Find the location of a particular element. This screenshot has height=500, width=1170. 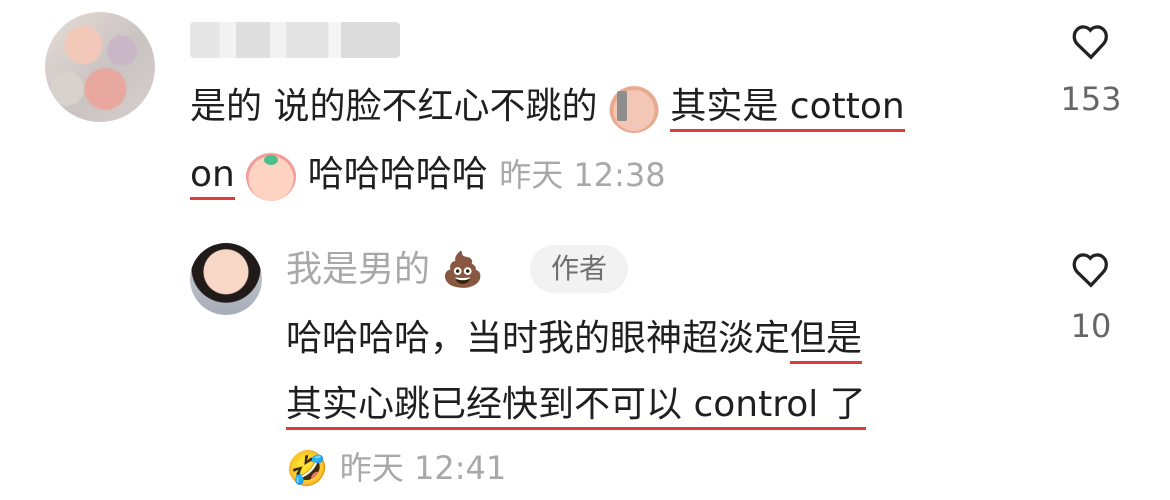

reply-like-count: 10 is located at coordinates (1091, 326).